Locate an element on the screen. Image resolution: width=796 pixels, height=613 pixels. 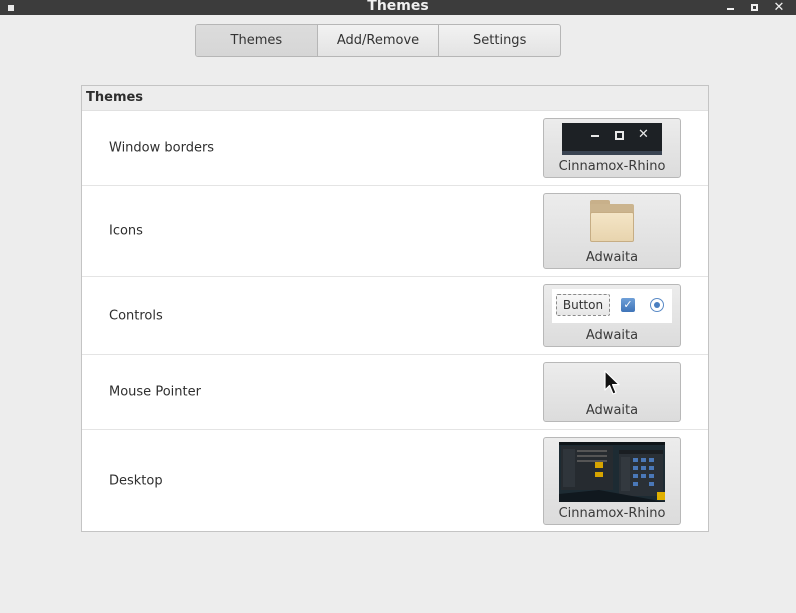
controls-preview: Button ✓ is located at coordinates (612, 306).